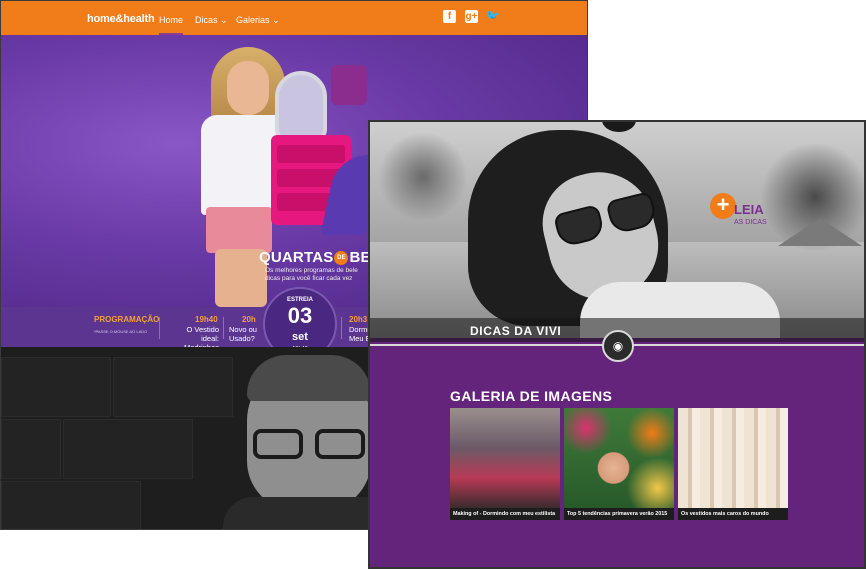 This screenshot has height=569, width=866. Describe the element at coordinates (311, 154) in the screenshot. I see `drawer` at that location.